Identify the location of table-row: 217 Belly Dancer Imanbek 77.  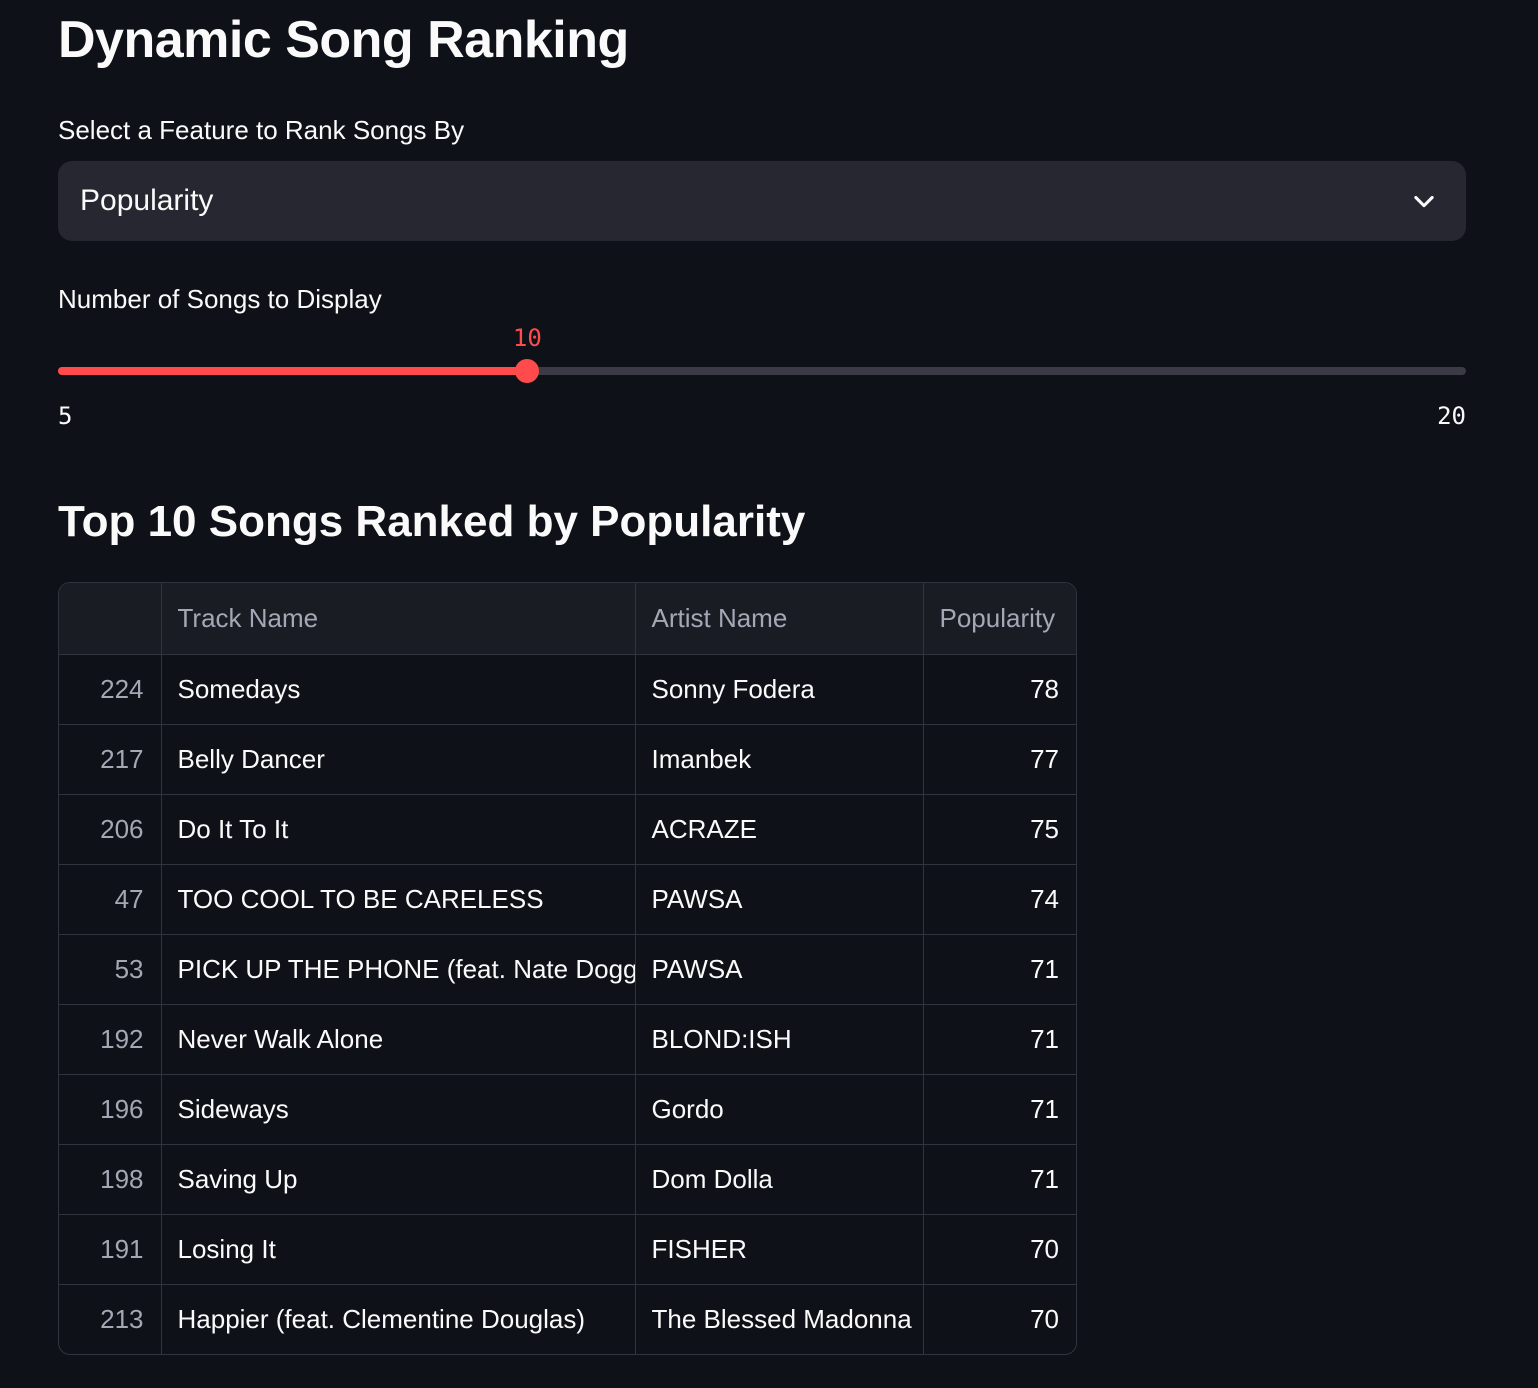
(567, 759).